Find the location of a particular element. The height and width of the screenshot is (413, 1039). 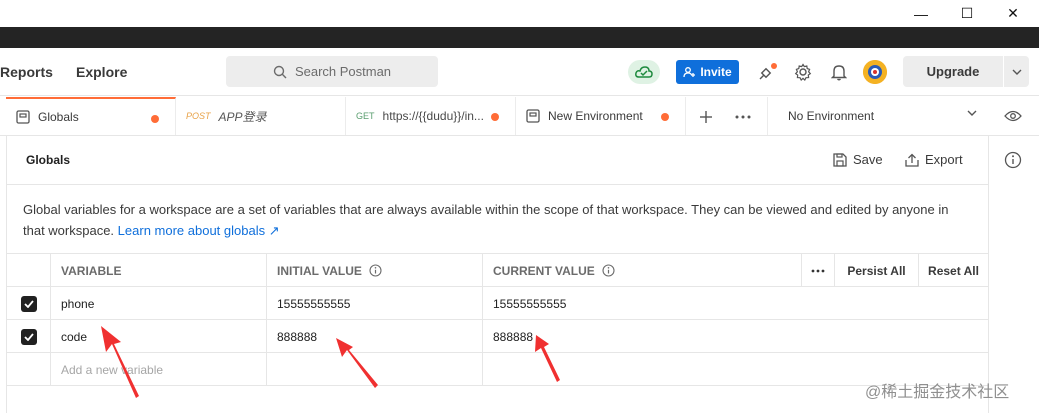

header-initial-label: INITIAL VALUE is located at coordinates (319, 270).